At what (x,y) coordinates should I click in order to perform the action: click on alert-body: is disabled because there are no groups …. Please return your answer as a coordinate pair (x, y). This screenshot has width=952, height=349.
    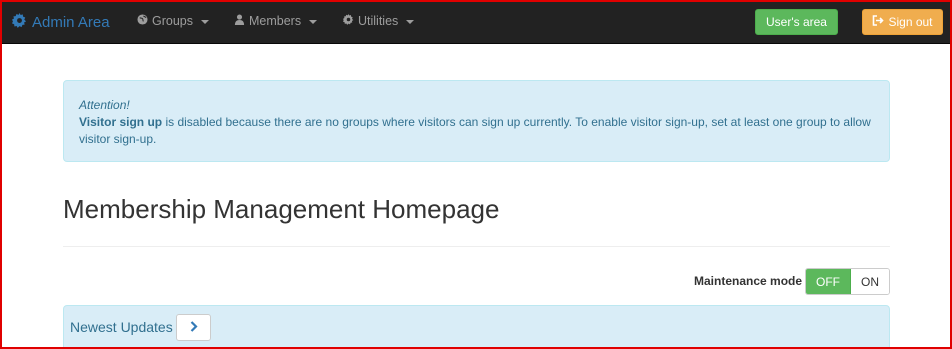
    Looking at the image, I should click on (475, 130).